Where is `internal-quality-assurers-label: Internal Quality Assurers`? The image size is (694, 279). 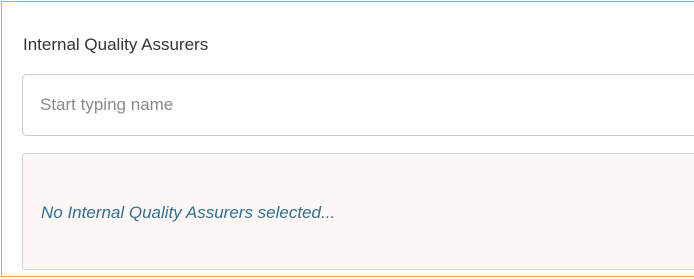
internal-quality-assurers-label: Internal Quality Assurers is located at coordinates (116, 44).